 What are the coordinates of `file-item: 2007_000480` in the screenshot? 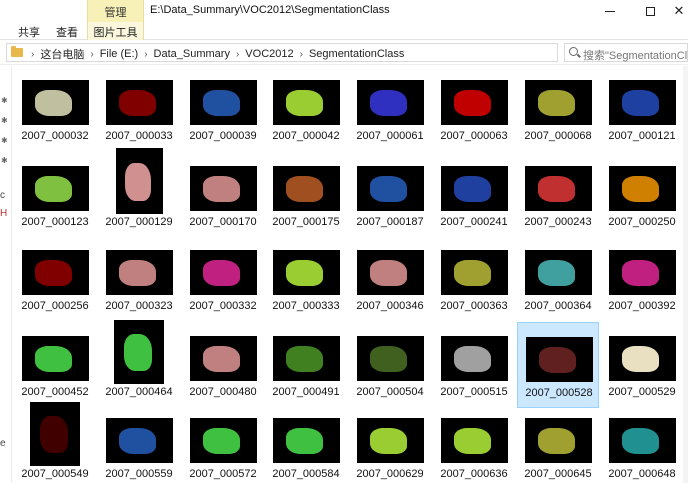 It's located at (223, 365).